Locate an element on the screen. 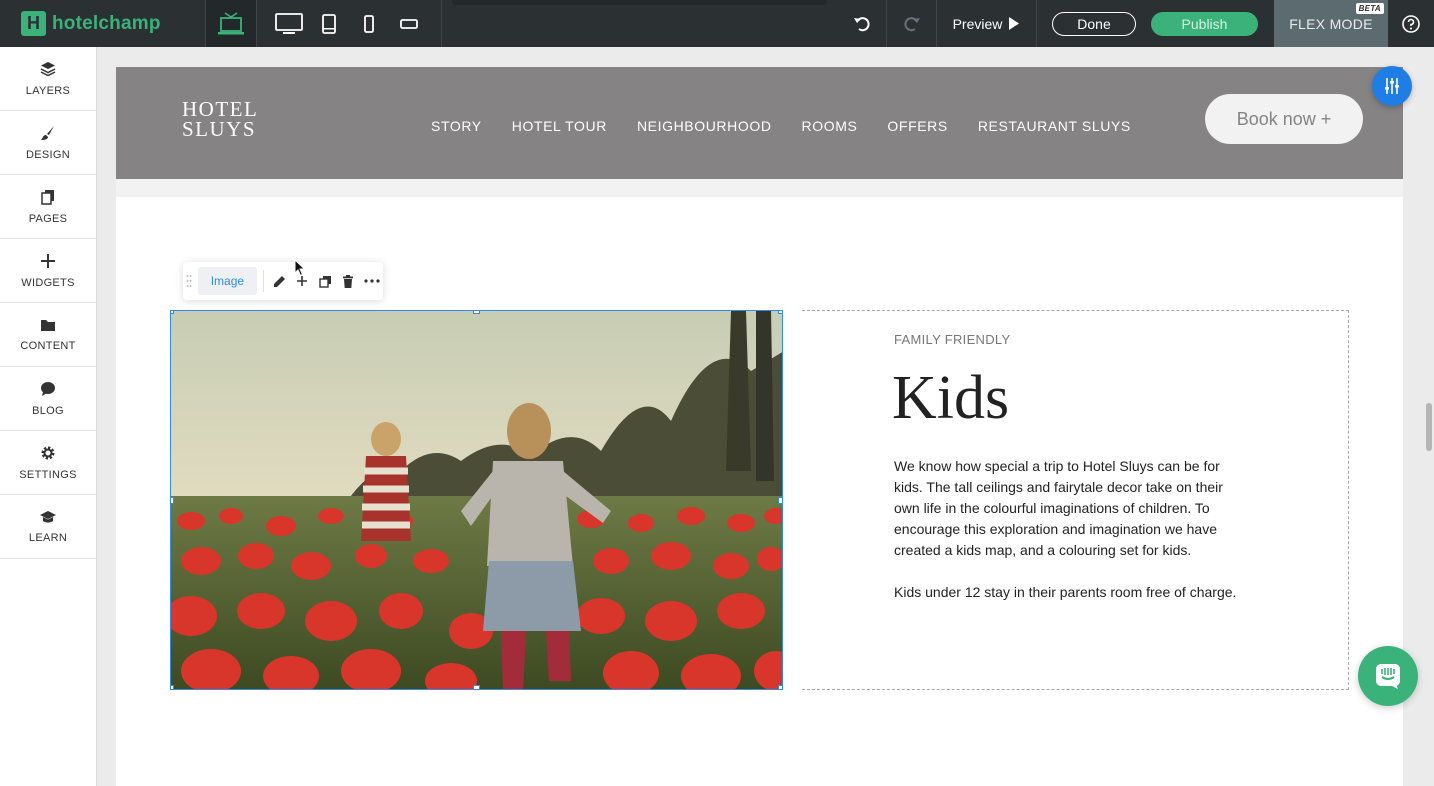 This screenshot has height=786, width=1434. sidebar-item-label: BLOG is located at coordinates (48, 410).